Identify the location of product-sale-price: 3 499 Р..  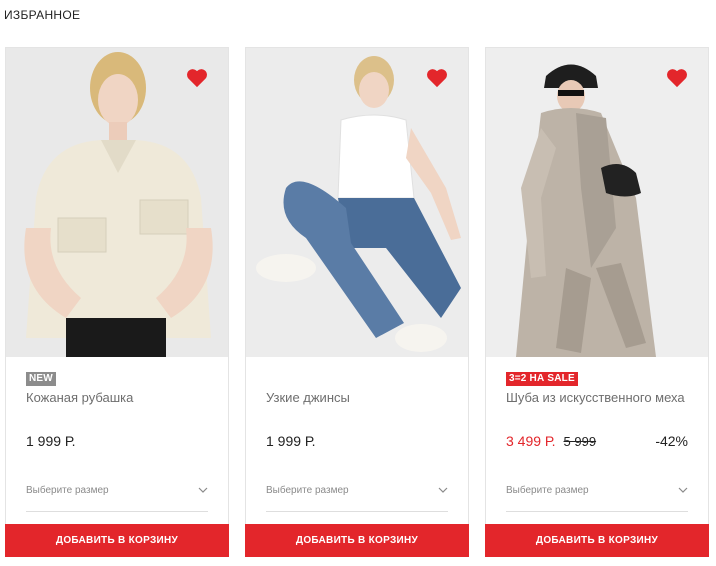
(531, 441).